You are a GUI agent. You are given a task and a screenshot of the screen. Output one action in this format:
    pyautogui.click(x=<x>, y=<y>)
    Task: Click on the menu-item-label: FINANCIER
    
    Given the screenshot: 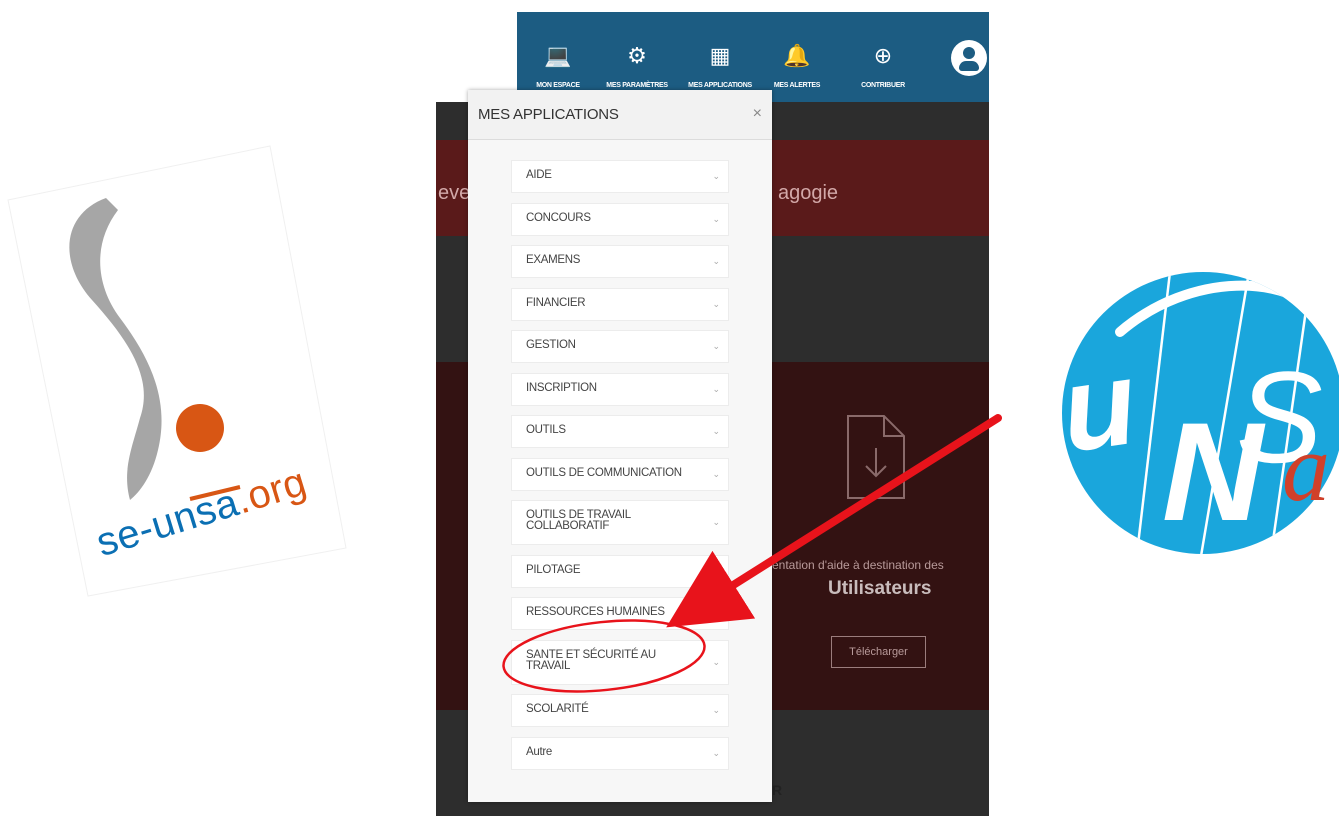 What is the action you would take?
    pyautogui.click(x=556, y=302)
    